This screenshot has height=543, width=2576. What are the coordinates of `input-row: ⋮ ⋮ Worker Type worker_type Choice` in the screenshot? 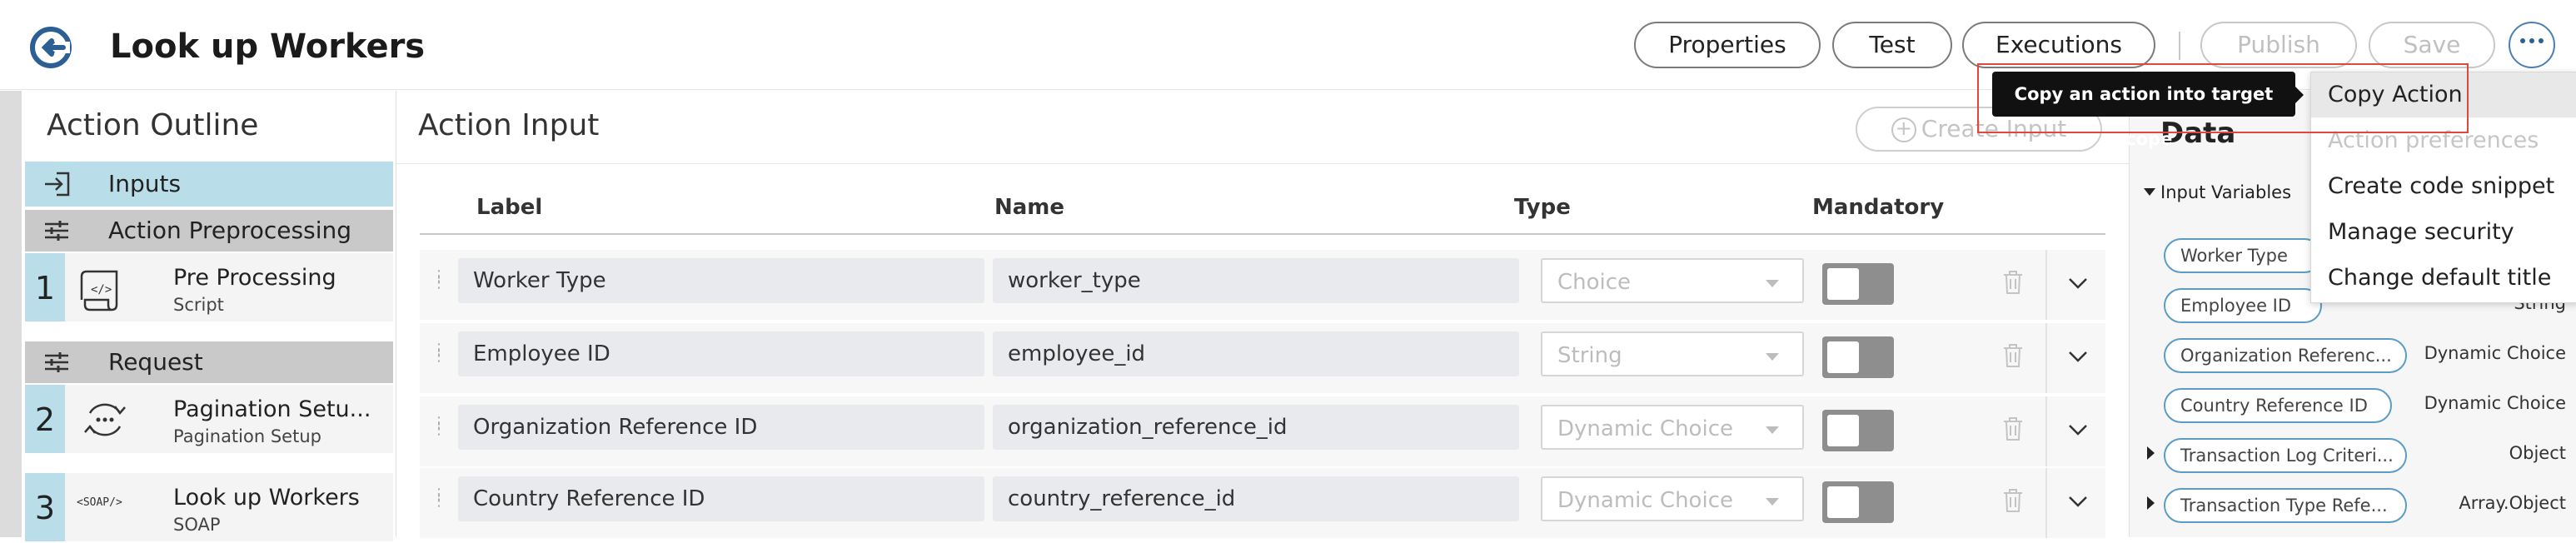 It's located at (1262, 285).